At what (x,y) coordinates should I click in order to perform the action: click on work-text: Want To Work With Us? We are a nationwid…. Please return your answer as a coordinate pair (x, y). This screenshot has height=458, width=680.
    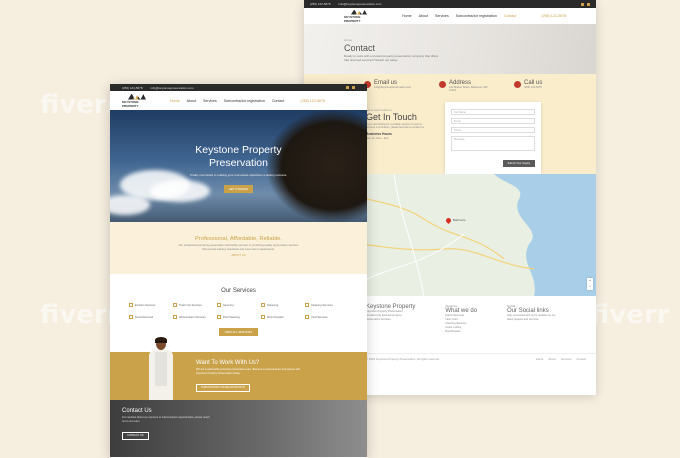
    Looking at the image, I should click on (251, 376).